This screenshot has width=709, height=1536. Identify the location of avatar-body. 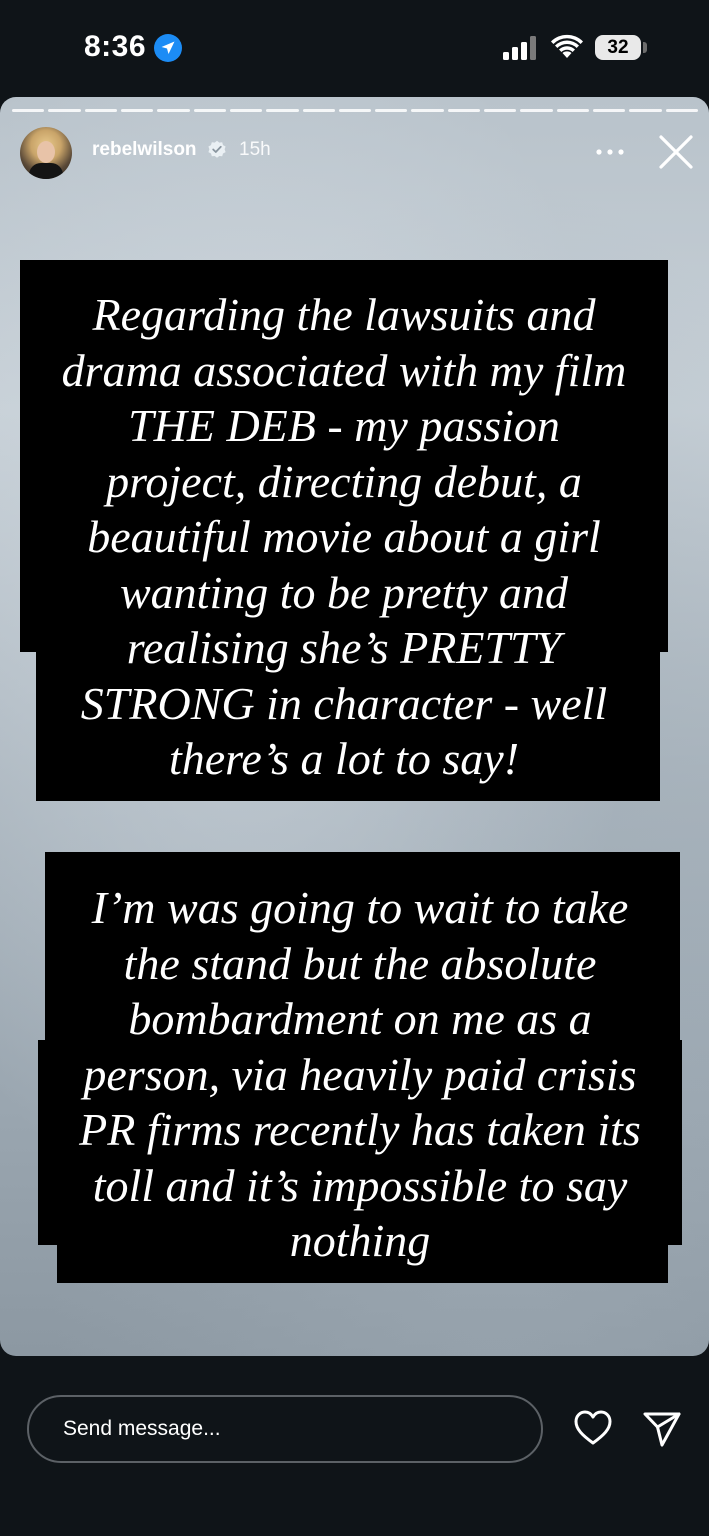
(46, 171).